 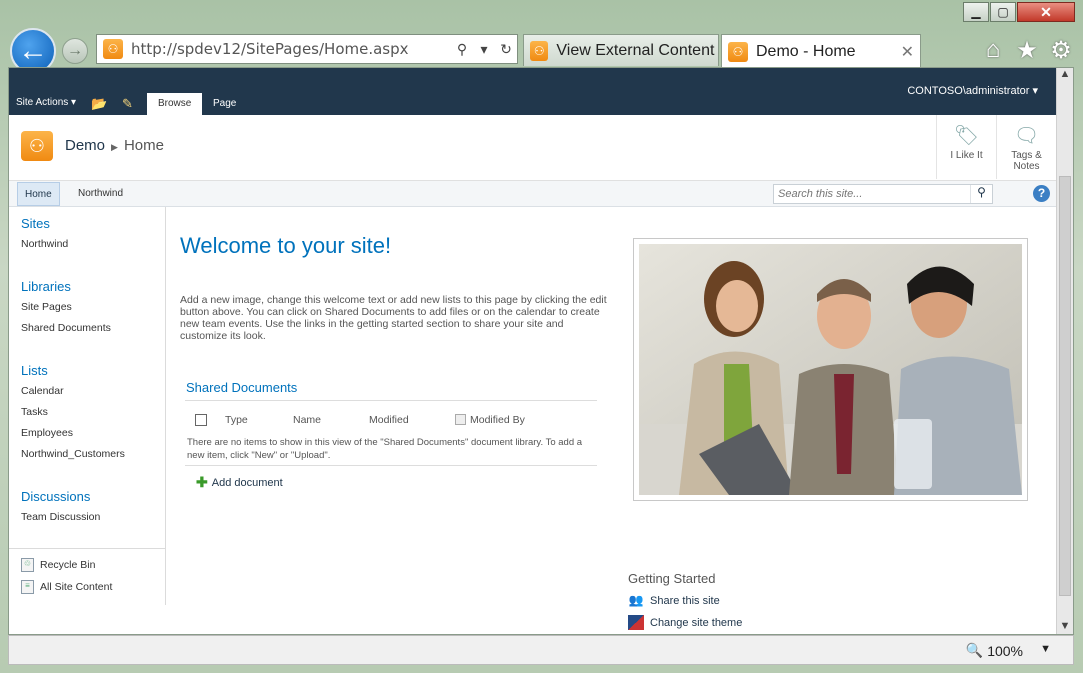 What do you see at coordinates (1026, 166) in the screenshot?
I see `notes-label: Notes` at bounding box center [1026, 166].